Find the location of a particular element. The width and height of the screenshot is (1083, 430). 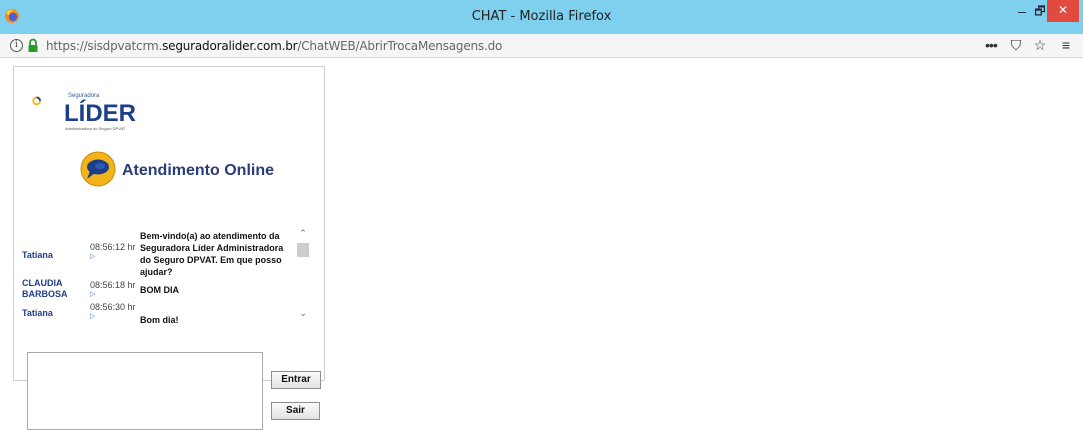

brand-subtitle: Administradora do Seguro DPVAT is located at coordinates (95, 128).